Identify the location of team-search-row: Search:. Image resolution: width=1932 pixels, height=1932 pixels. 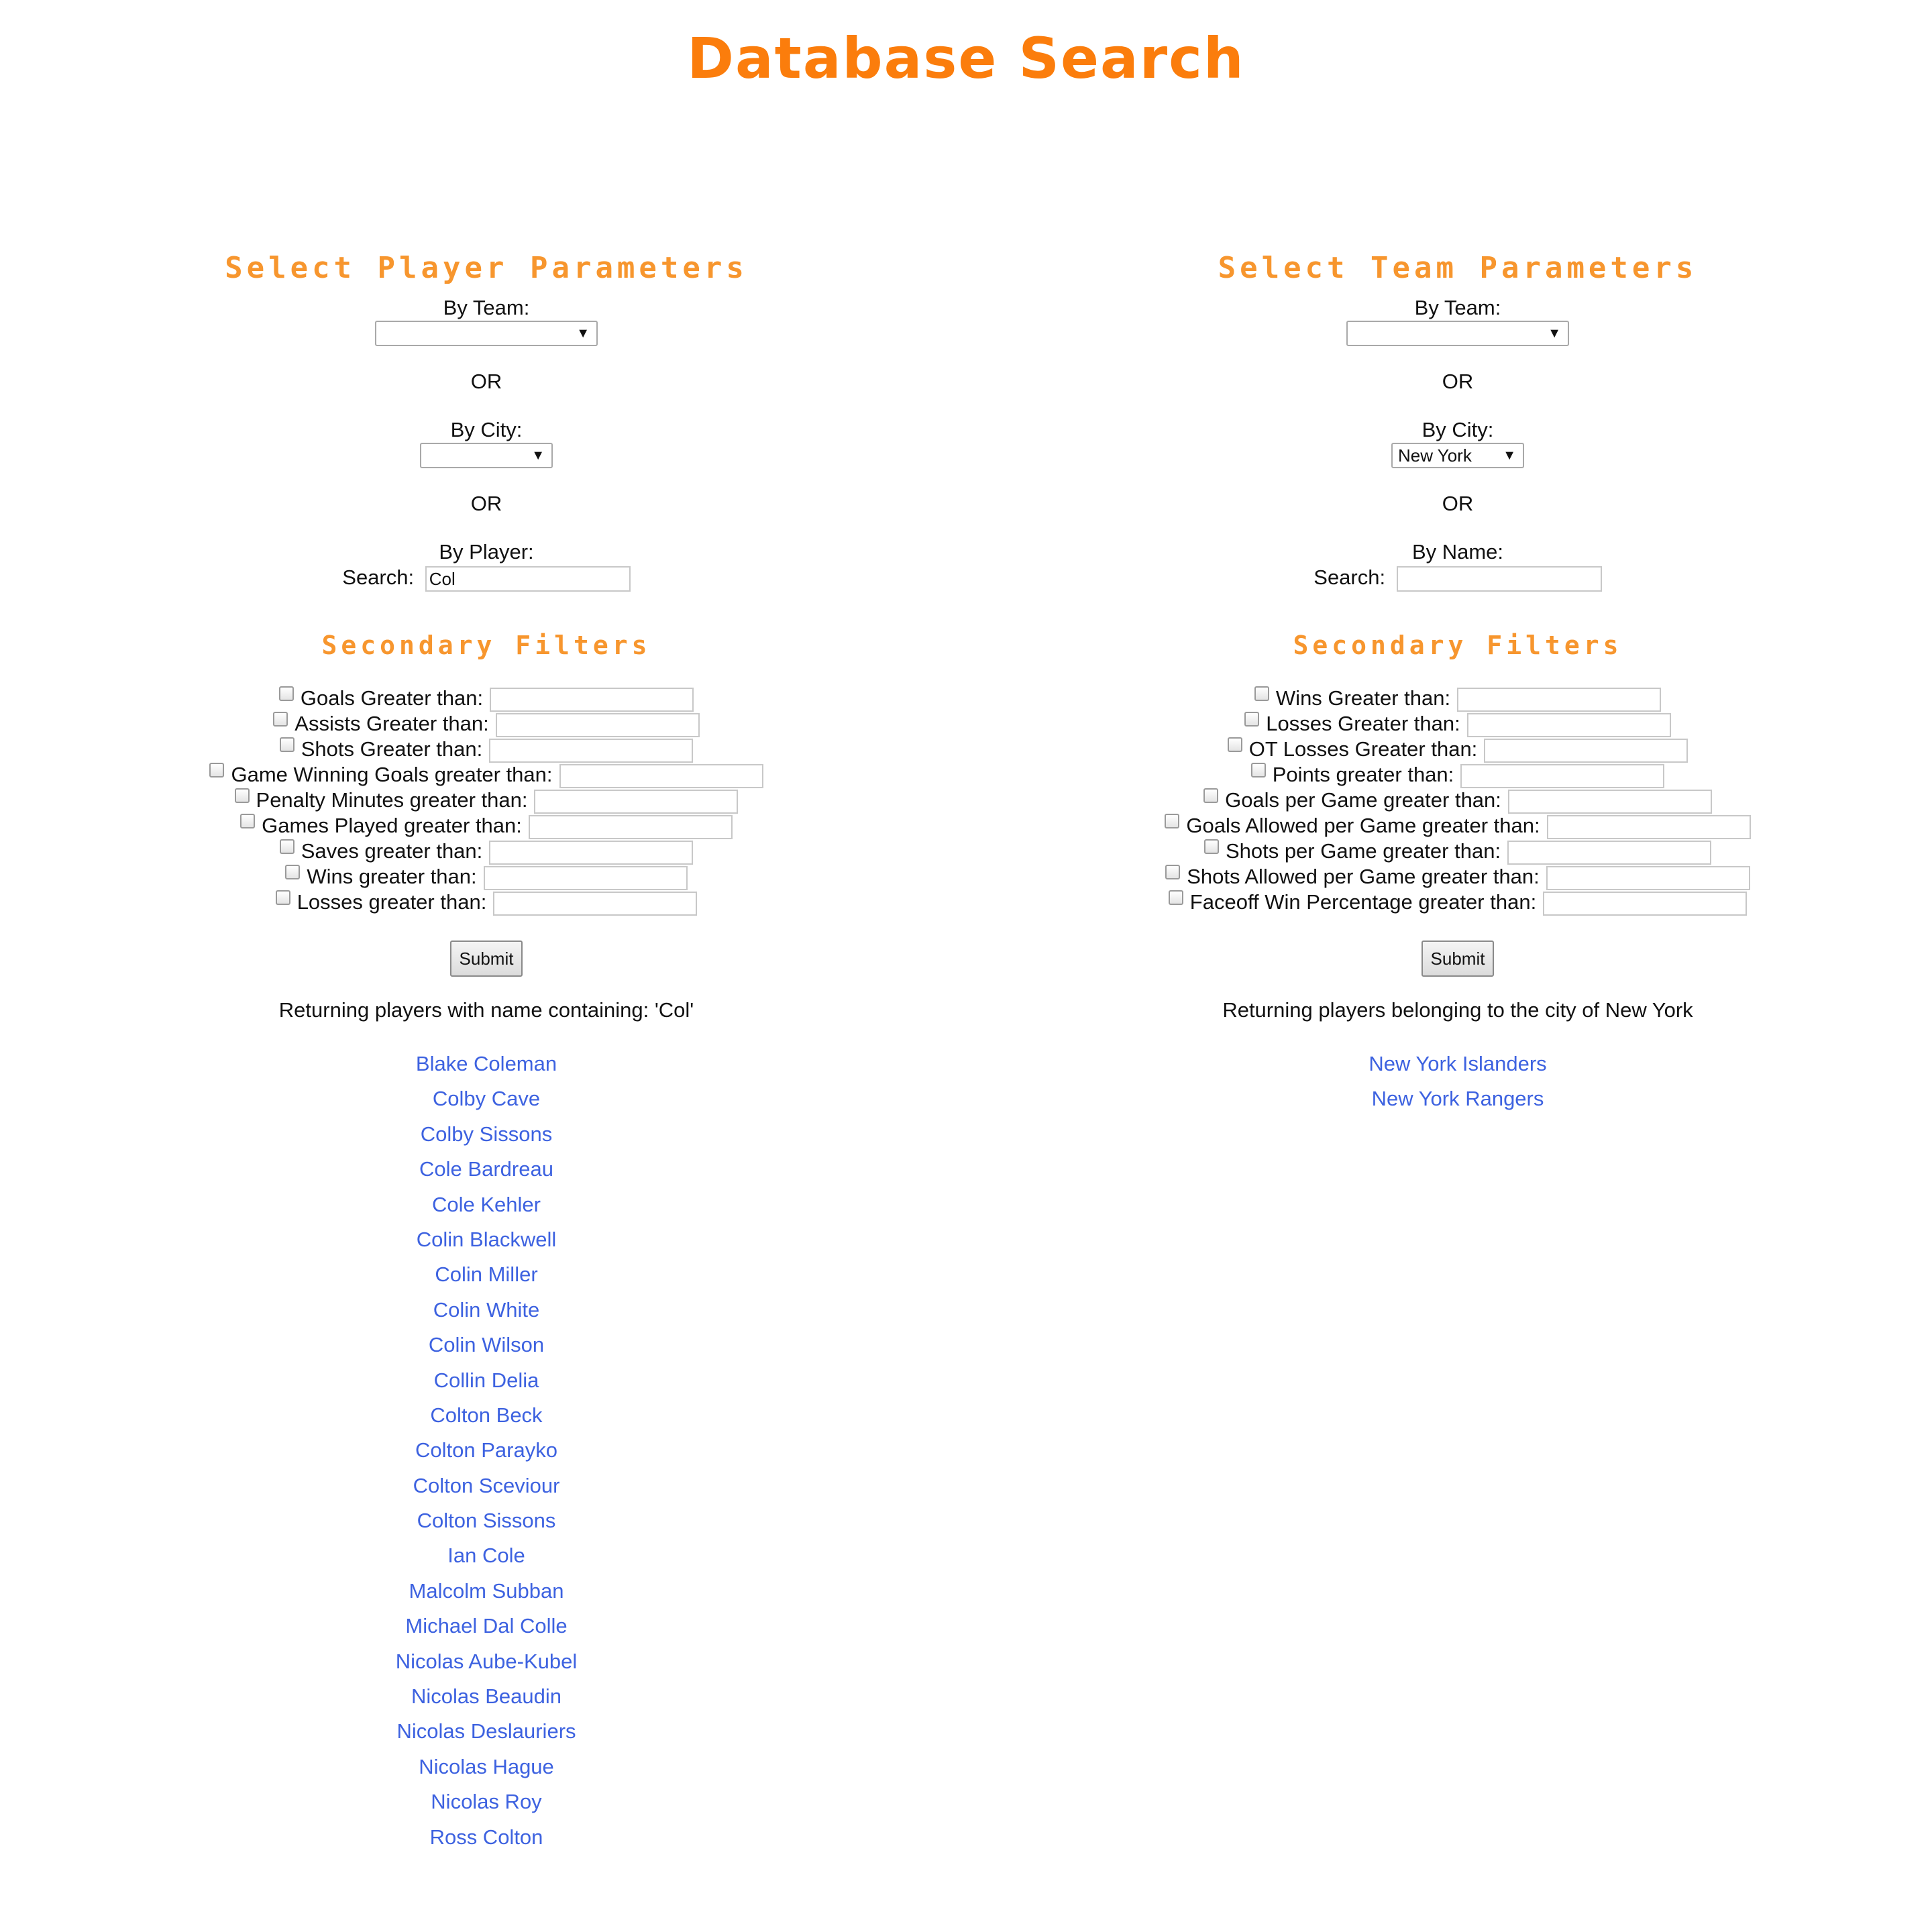
(1458, 578).